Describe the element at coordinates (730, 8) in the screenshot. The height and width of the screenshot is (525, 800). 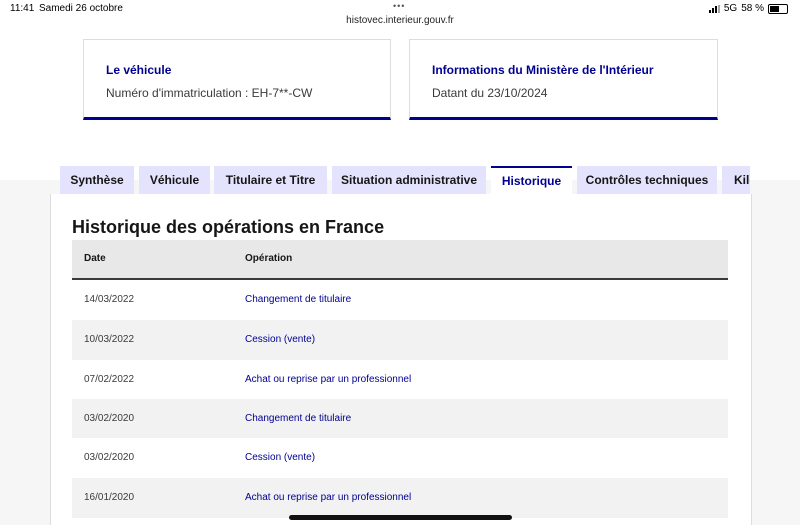
I see `network-label: 5G` at that location.